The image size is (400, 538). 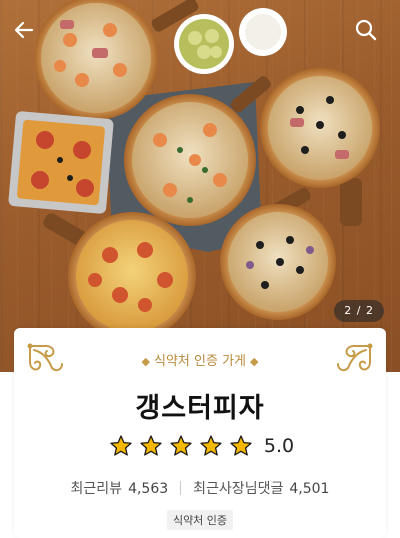 What do you see at coordinates (200, 408) in the screenshot?
I see `store-name: 갱스터피자` at bounding box center [200, 408].